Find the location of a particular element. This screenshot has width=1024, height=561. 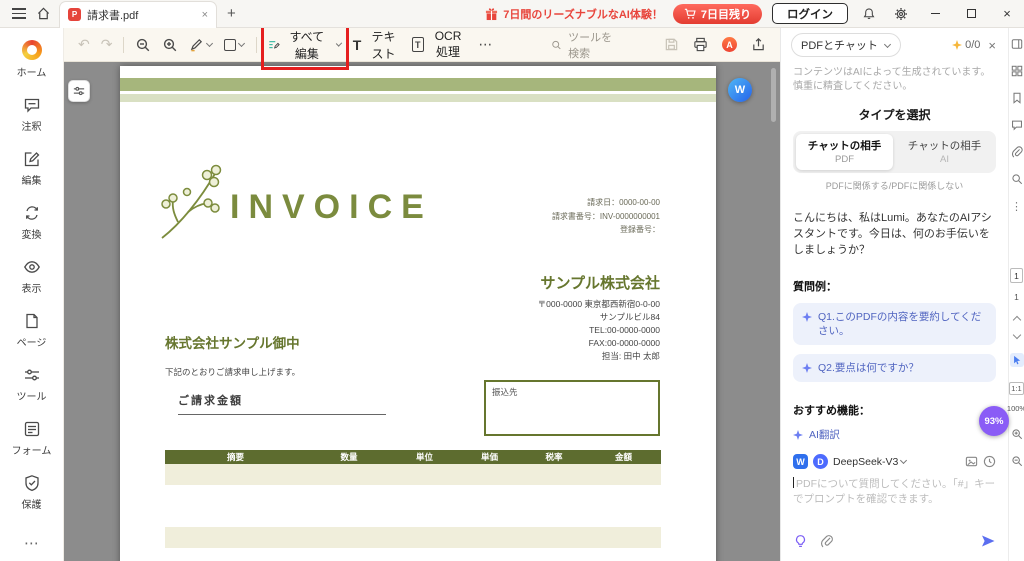

sidebar-item-label: 保護 is located at coordinates (31, 505).